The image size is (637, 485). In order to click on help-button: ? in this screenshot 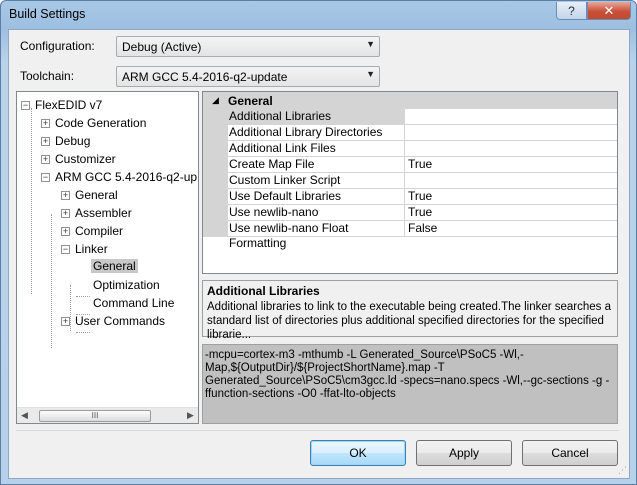, I will do `click(571, 11)`.